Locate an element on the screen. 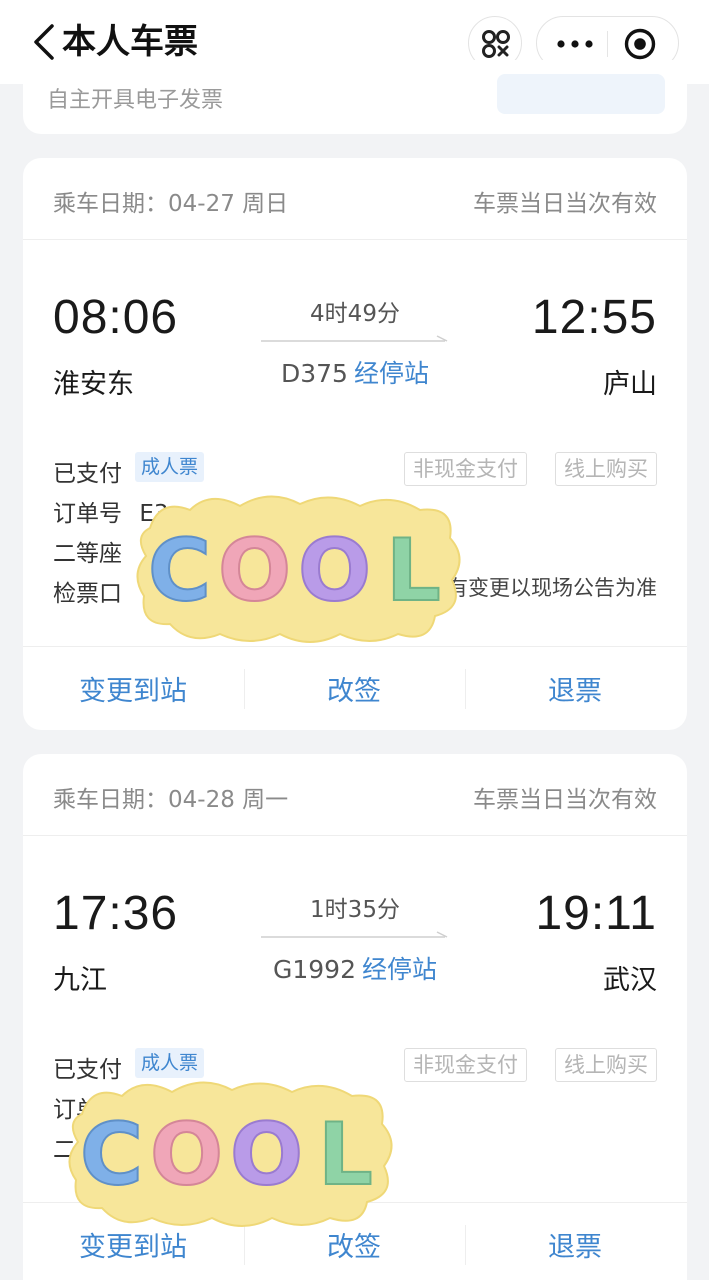  train-info: G1992 经停站 is located at coordinates (355, 968).